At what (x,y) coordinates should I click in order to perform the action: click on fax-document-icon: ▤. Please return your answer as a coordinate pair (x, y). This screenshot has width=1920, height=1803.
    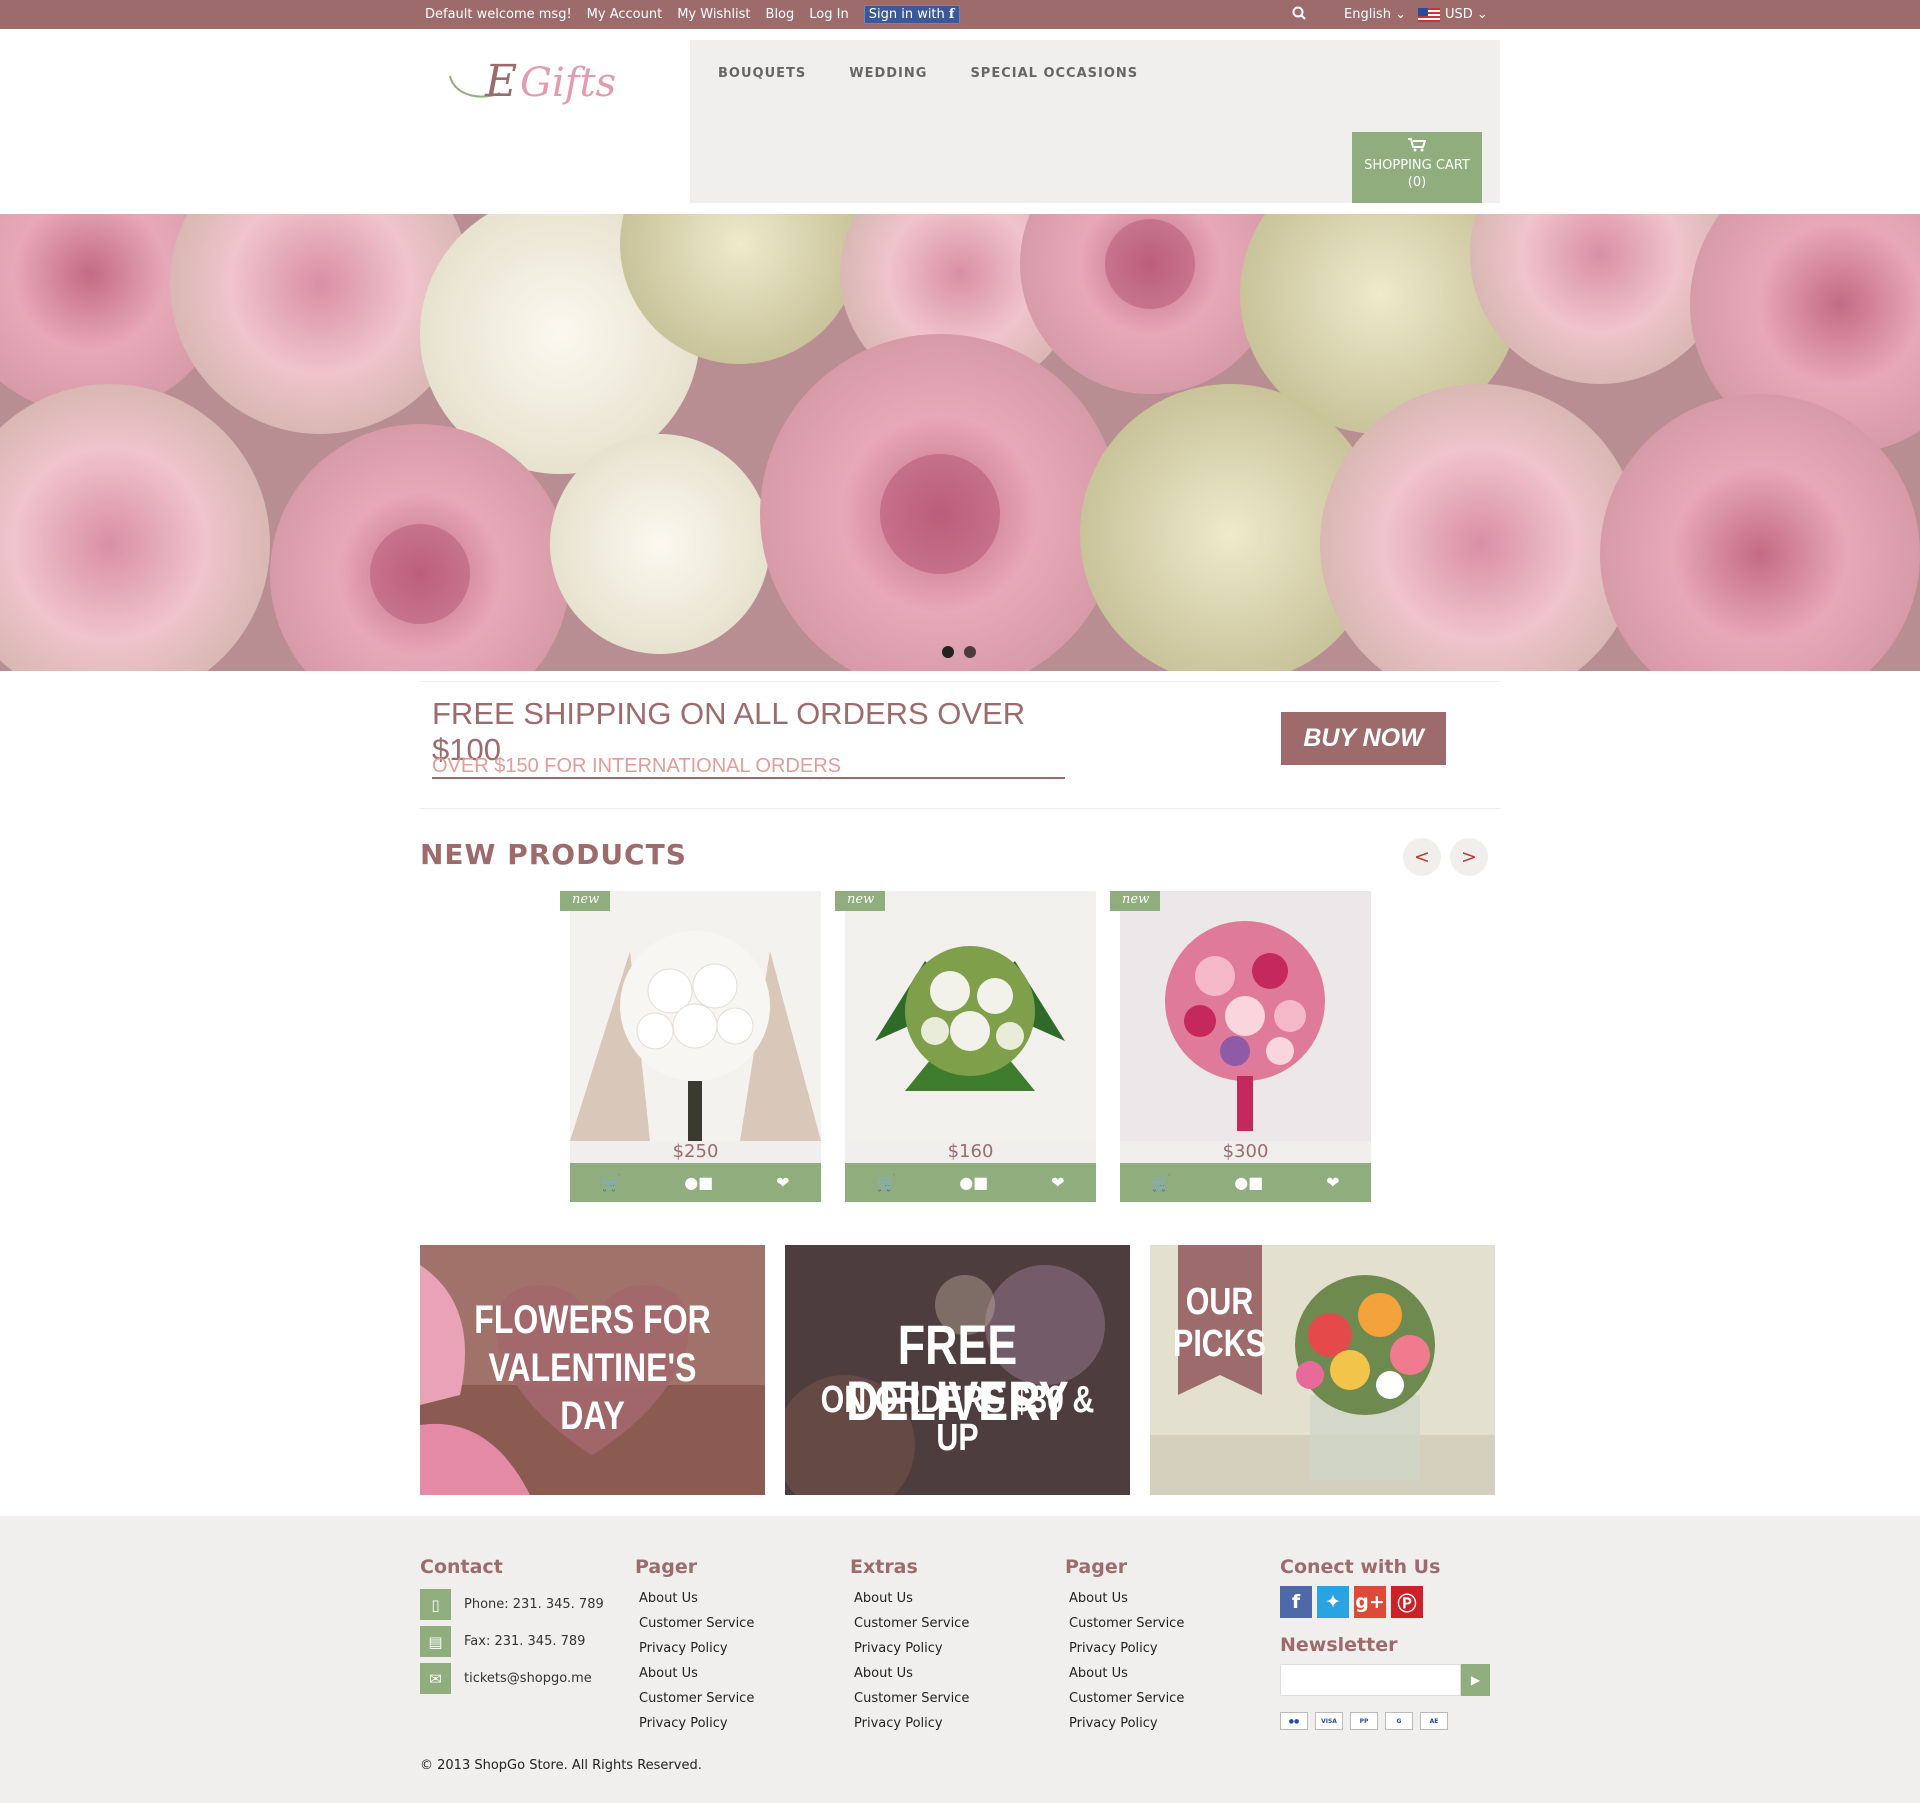
    Looking at the image, I should click on (435, 1641).